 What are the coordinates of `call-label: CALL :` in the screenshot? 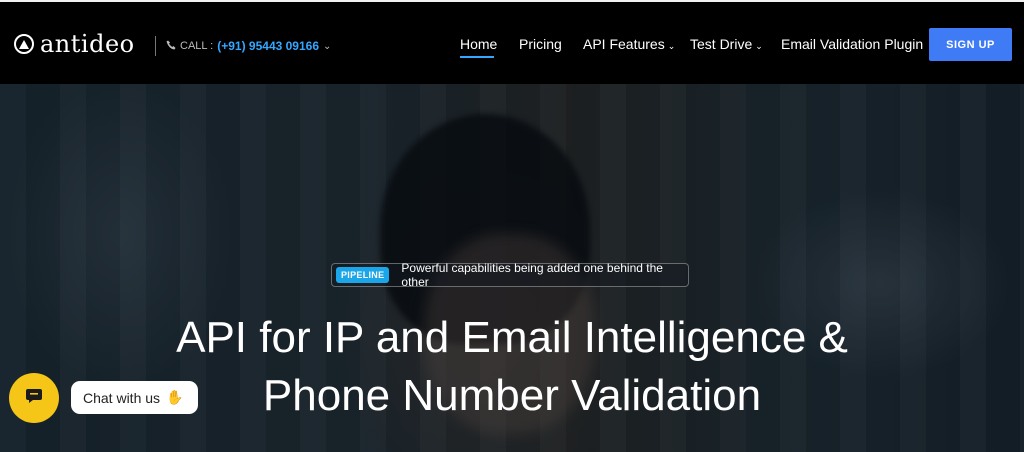 It's located at (197, 46).